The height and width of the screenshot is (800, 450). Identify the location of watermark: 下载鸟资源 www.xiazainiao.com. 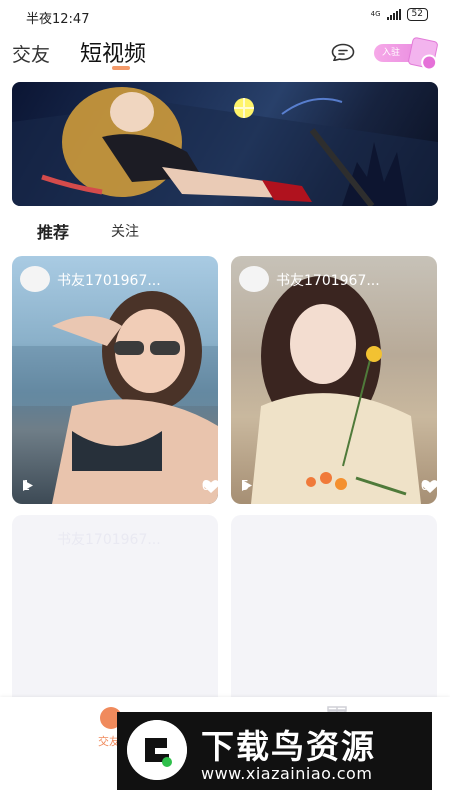
(274, 751).